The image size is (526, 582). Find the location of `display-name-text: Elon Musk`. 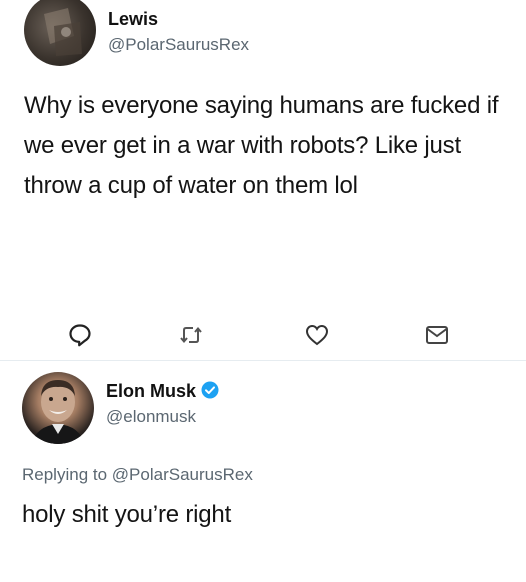

display-name-text: Elon Musk is located at coordinates (151, 391).